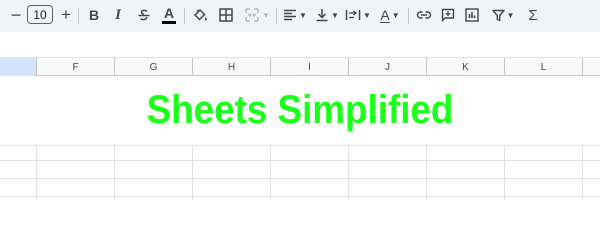 This screenshot has width=600, height=240. Describe the element at coordinates (252, 15) in the screenshot. I see `merge-cells-icon` at that location.